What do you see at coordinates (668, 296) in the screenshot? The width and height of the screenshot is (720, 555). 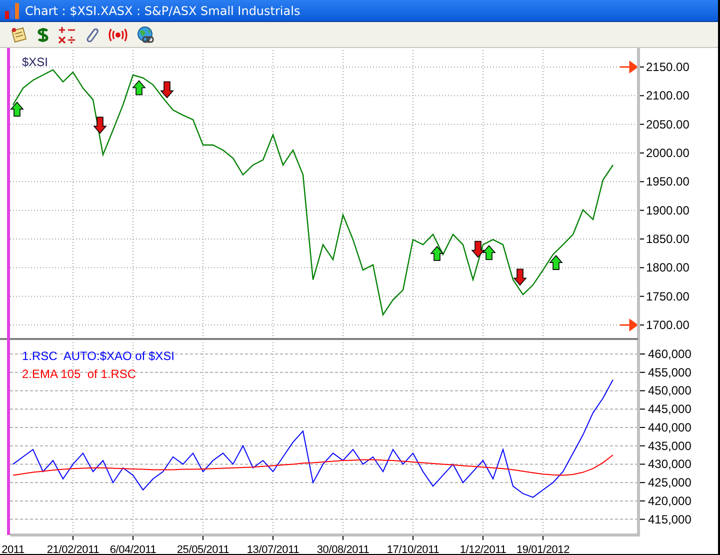 I see `axis-label: 1750.00` at bounding box center [668, 296].